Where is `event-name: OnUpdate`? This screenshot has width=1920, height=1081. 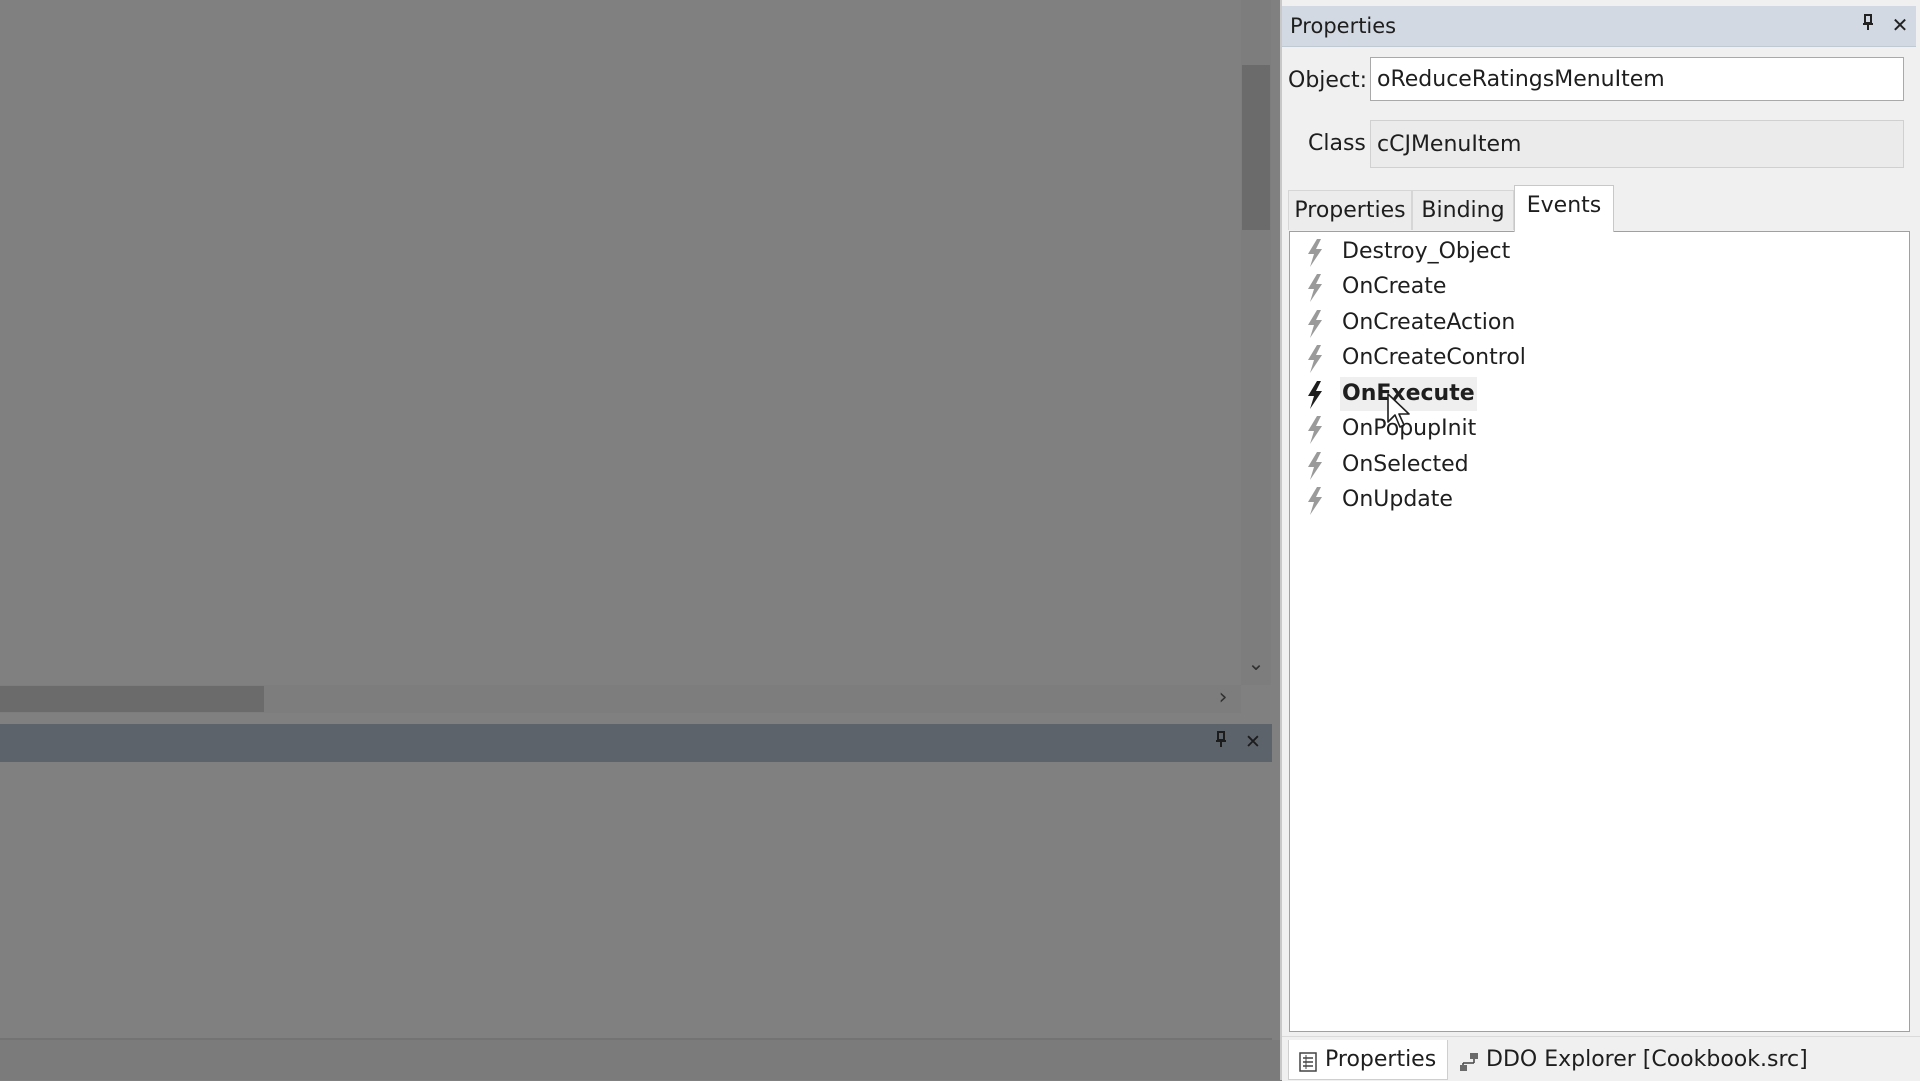
event-name: OnUpdate is located at coordinates (1397, 499).